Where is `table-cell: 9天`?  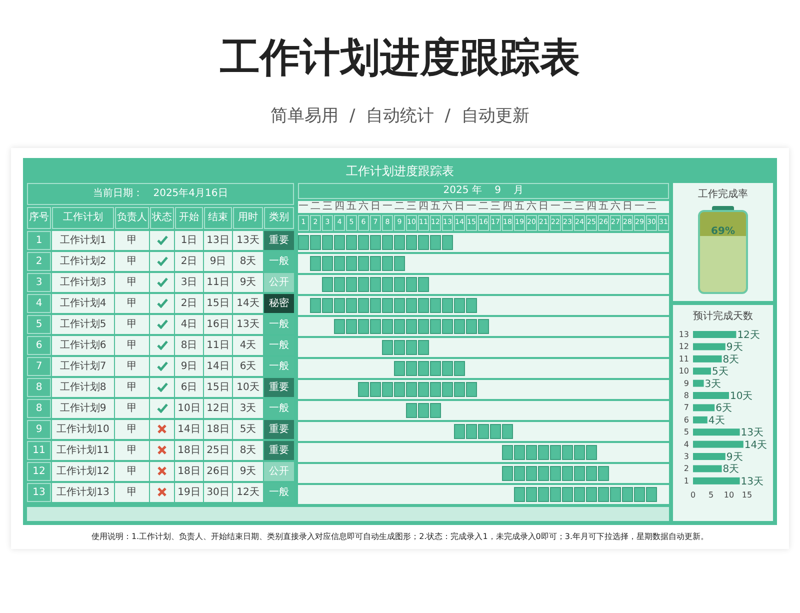 table-cell: 9天 is located at coordinates (248, 282).